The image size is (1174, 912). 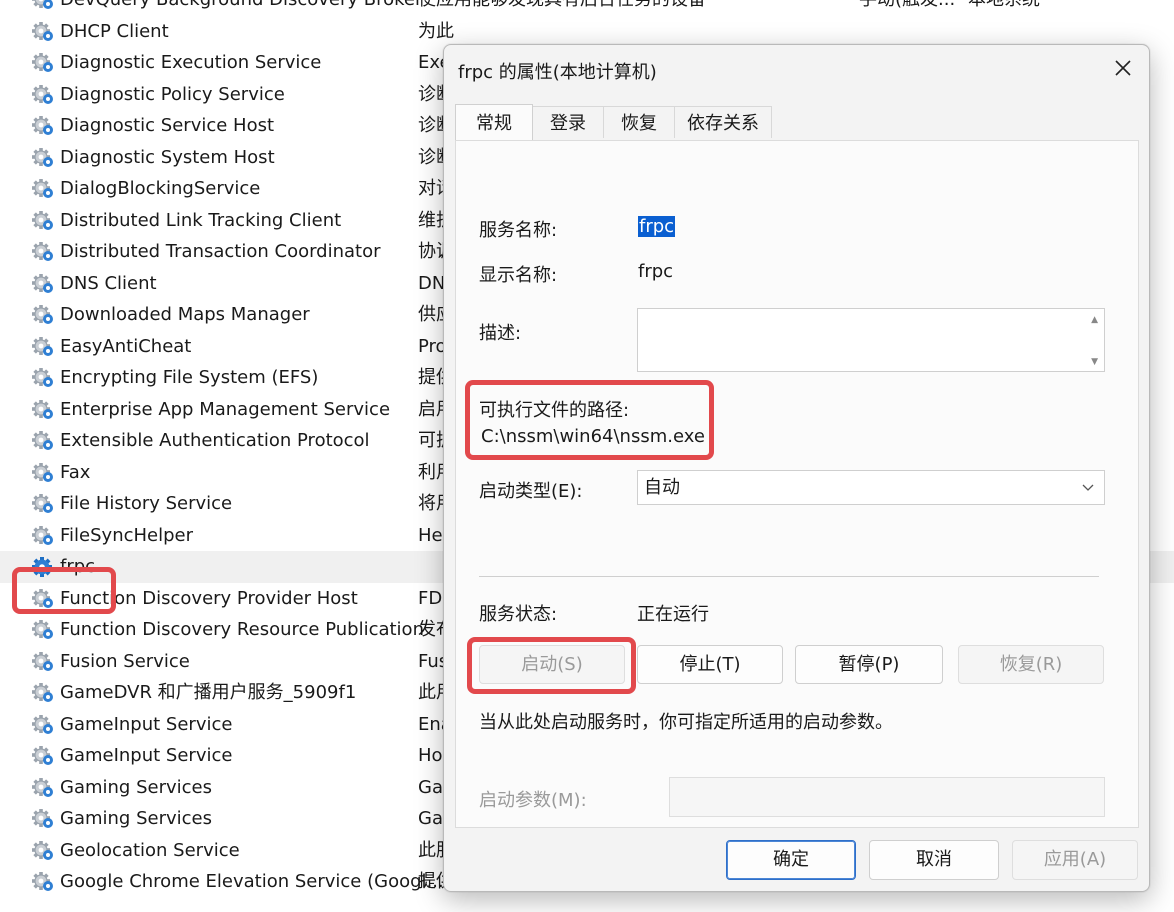 I want to click on service-name: Geolocation Service, so click(x=150, y=850).